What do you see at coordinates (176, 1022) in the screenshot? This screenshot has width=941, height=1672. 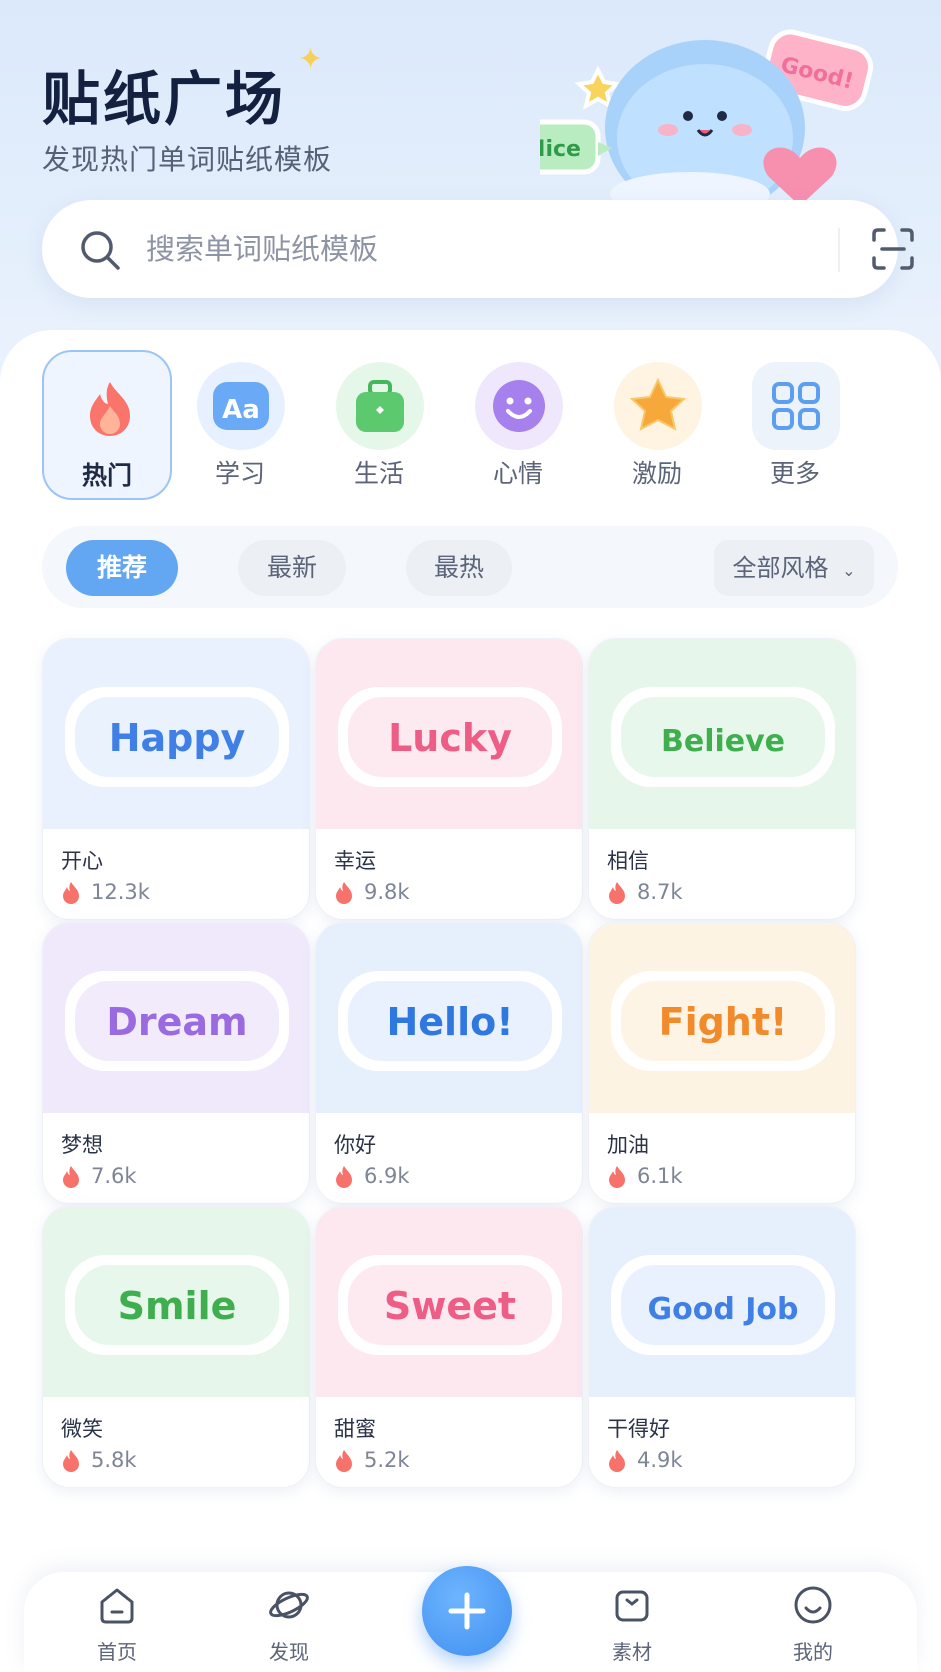 I see `sticker-word: Dream` at bounding box center [176, 1022].